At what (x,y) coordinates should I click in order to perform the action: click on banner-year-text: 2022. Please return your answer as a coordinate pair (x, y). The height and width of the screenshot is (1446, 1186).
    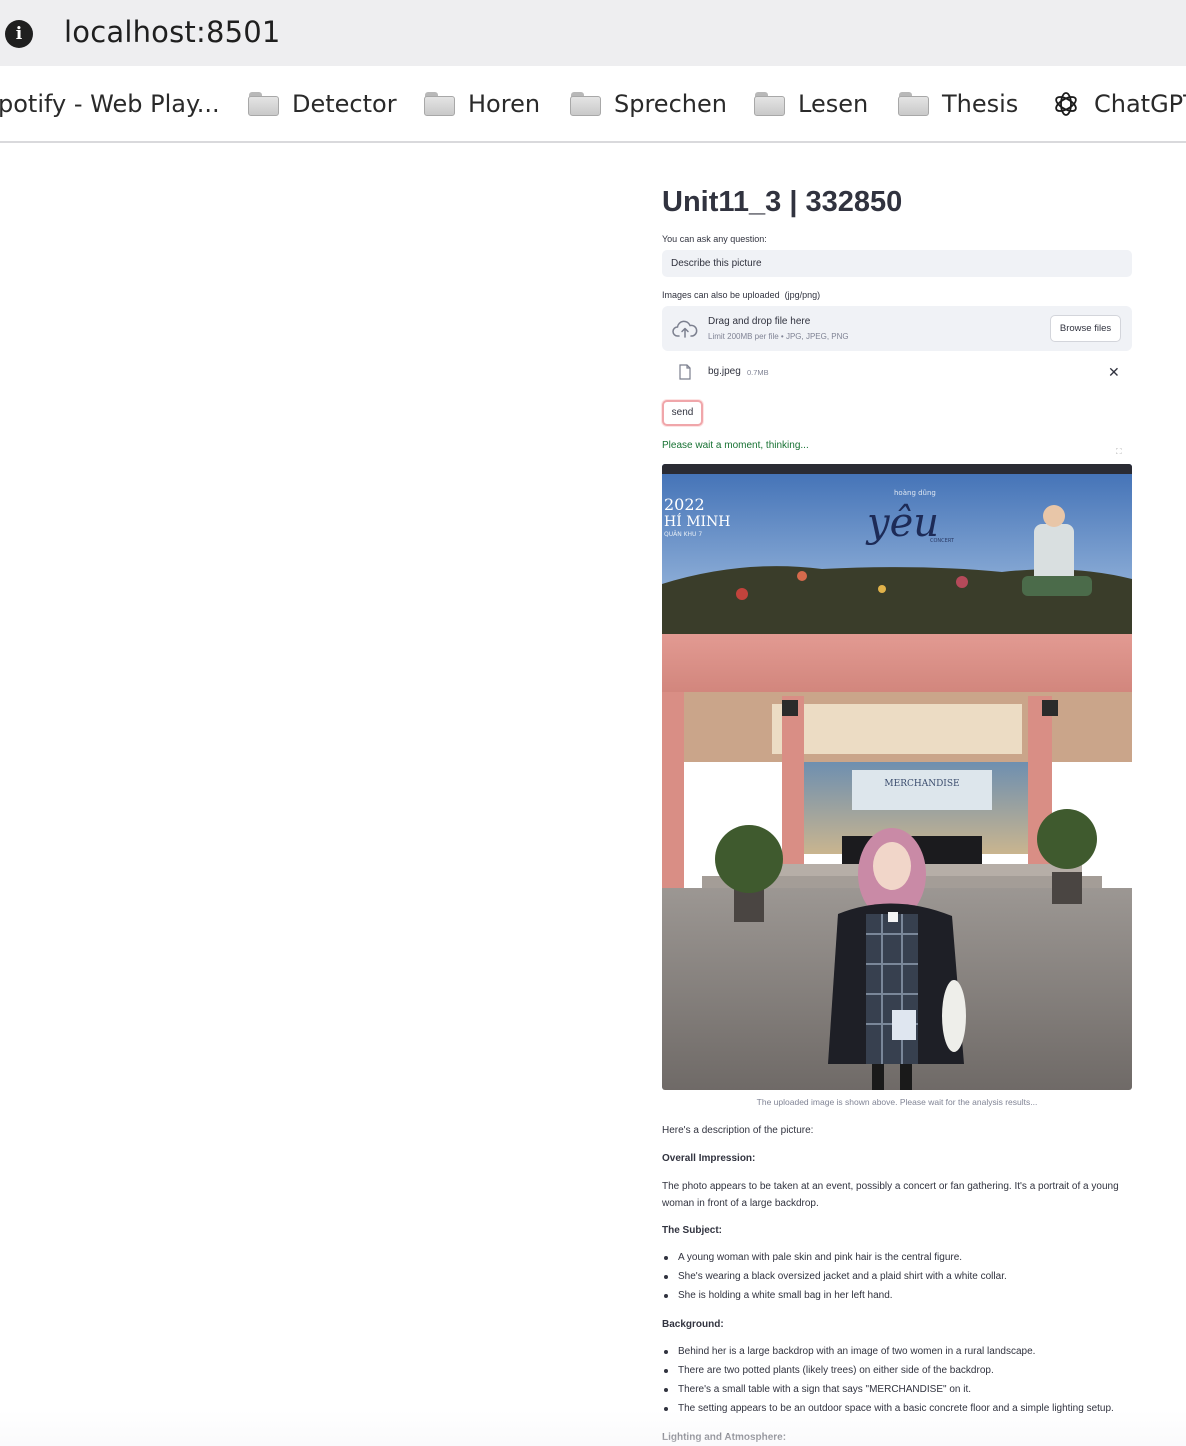
    Looking at the image, I should click on (684, 504).